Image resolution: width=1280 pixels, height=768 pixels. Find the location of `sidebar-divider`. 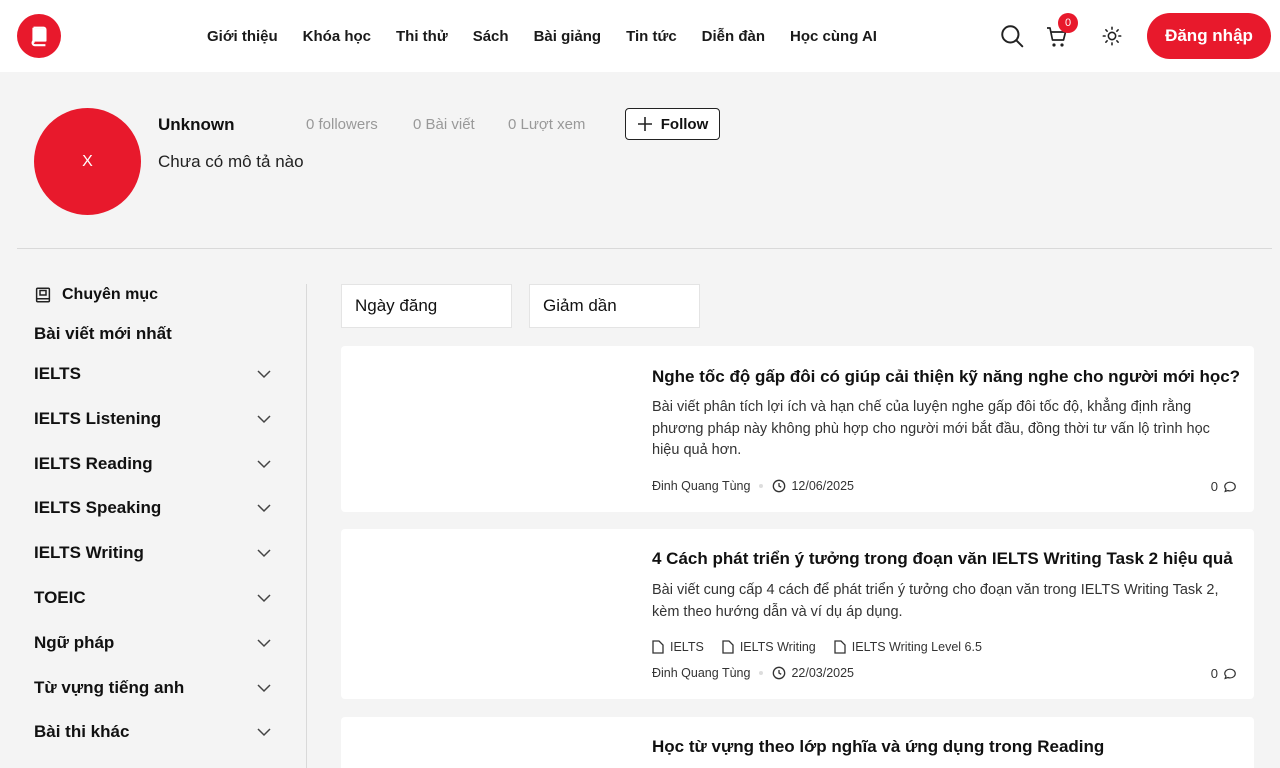

sidebar-divider is located at coordinates (306, 526).